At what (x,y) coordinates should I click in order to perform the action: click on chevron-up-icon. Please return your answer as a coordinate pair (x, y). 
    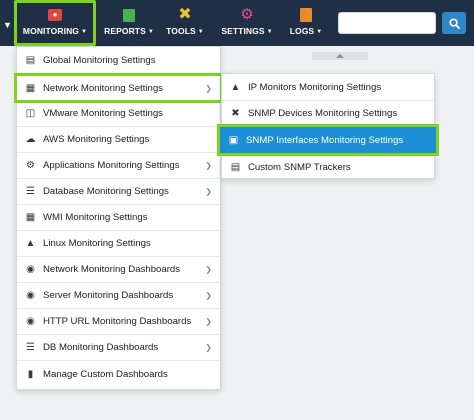
    Looking at the image, I should click on (340, 56).